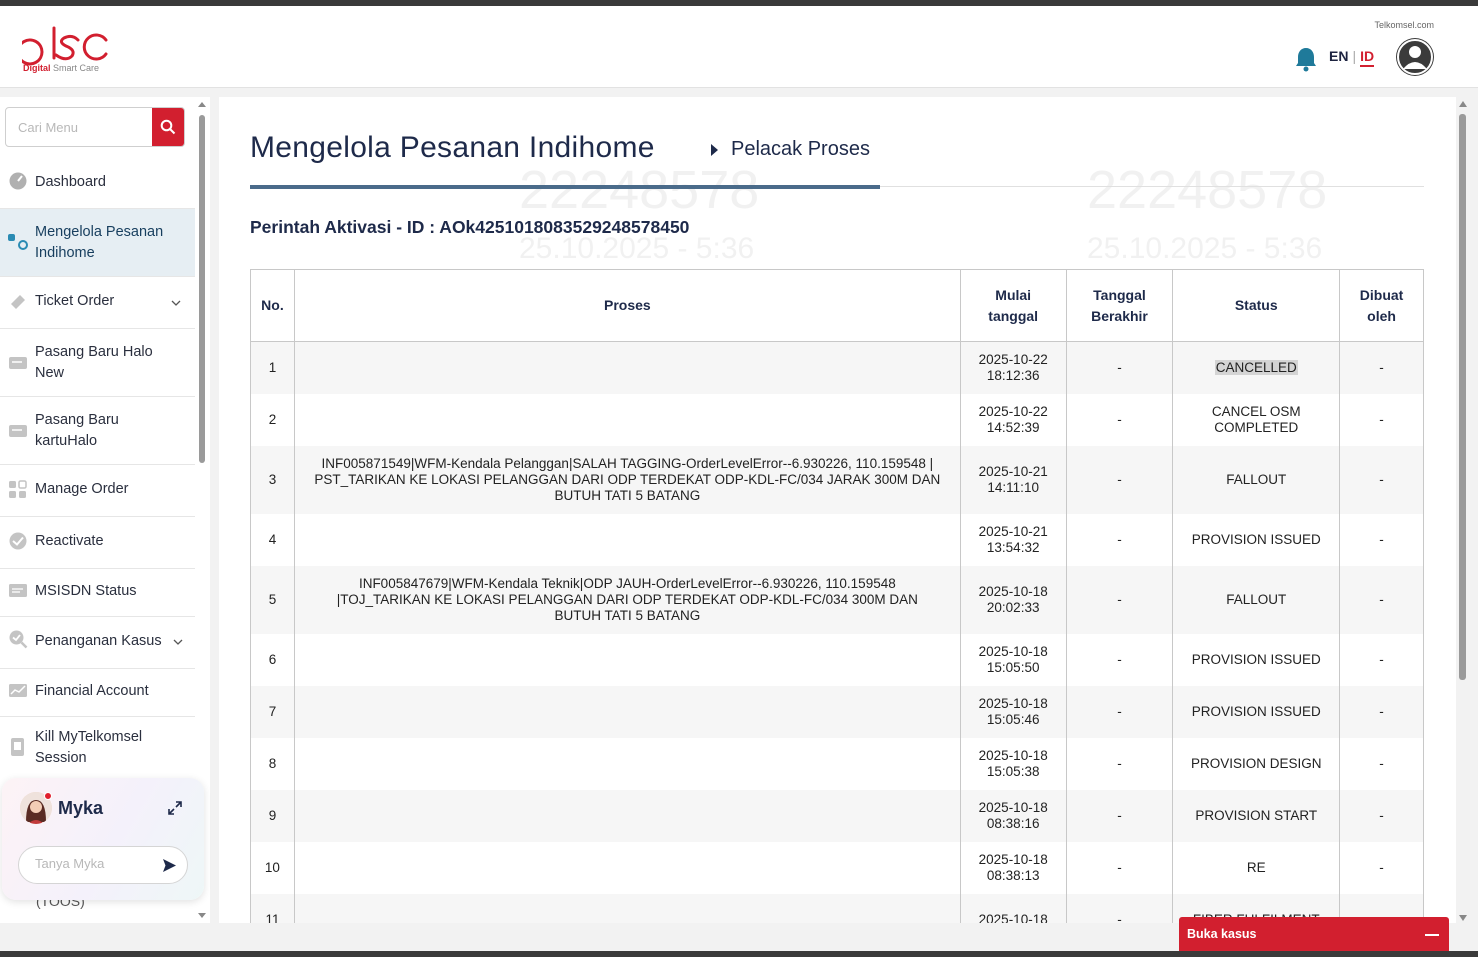 Image resolution: width=1478 pixels, height=957 pixels. Describe the element at coordinates (1432, 935) in the screenshot. I see `minimize-icon` at that location.